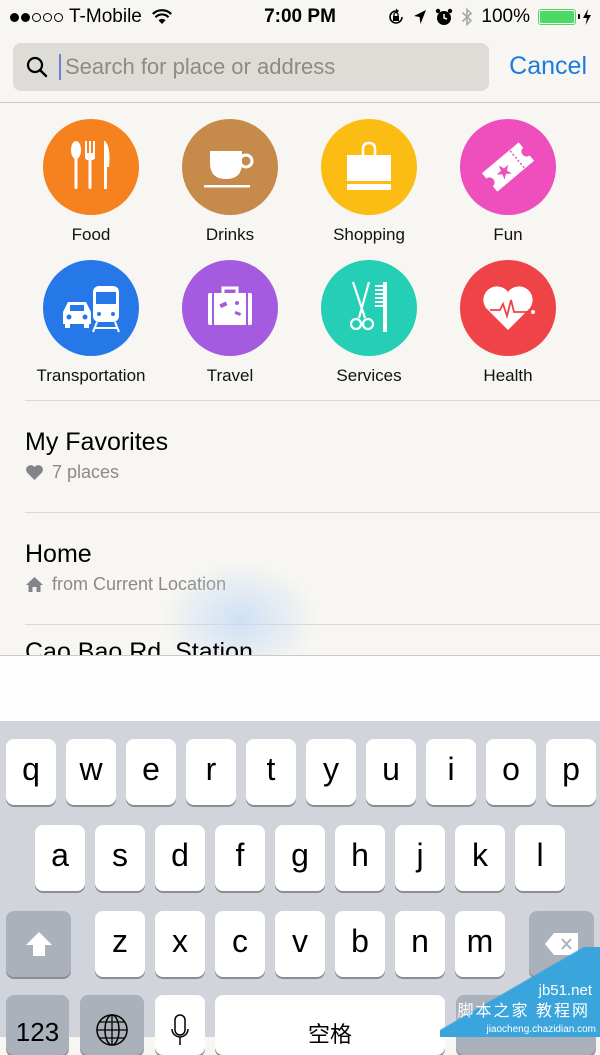 The image size is (600, 1055). Describe the element at coordinates (300, 17) in the screenshot. I see `status-bar: T-Mobile 7:00 PM 100%` at that location.